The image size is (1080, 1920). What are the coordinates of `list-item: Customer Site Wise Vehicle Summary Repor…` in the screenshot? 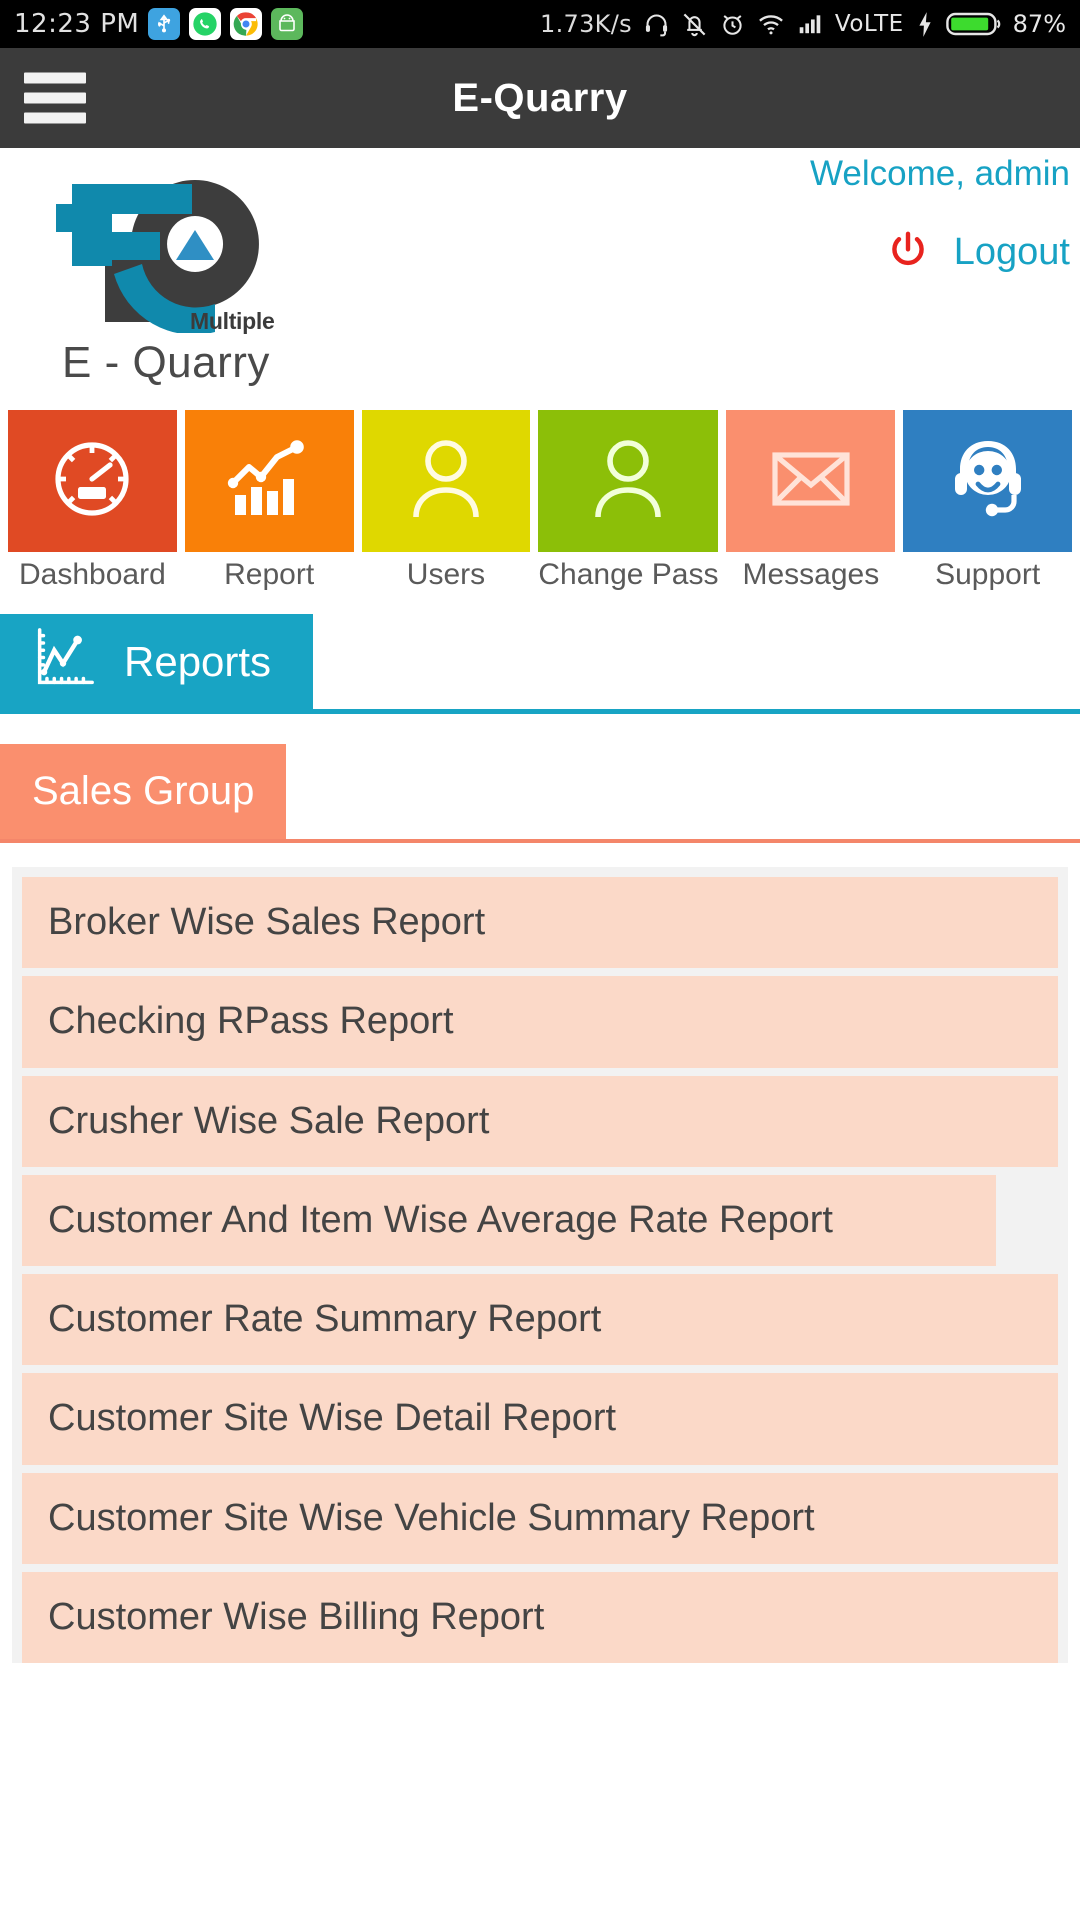 It's located at (540, 1518).